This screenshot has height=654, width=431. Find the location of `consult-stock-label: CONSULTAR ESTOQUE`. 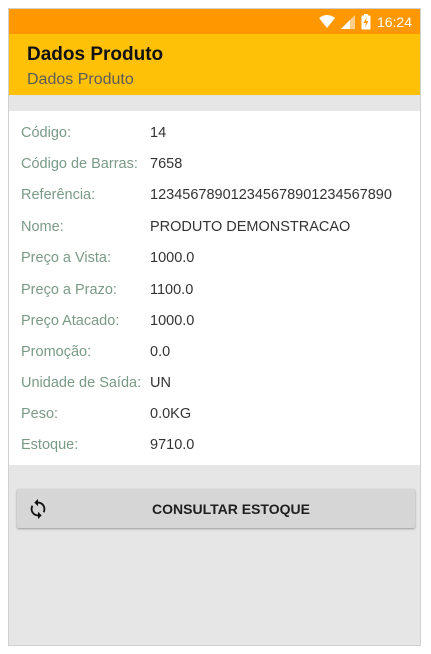

consult-stock-label: CONSULTAR ESTOQUE is located at coordinates (231, 508).